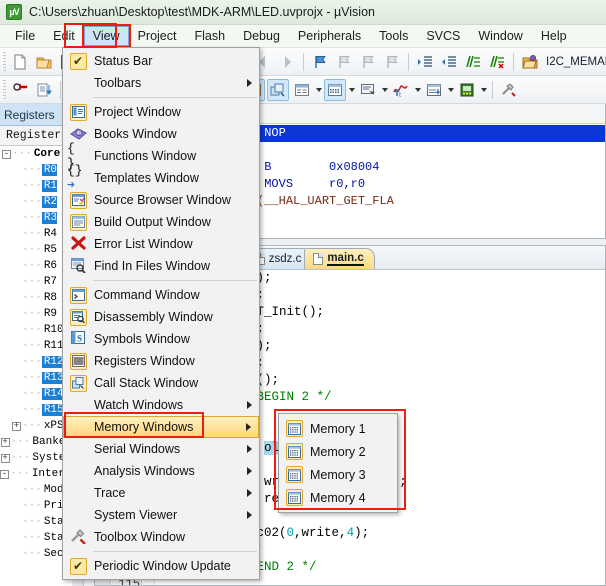 The image size is (606, 586). What do you see at coordinates (338, 497) in the screenshot?
I see `memory-submenu-item-memory-4: Memory 4` at bounding box center [338, 497].